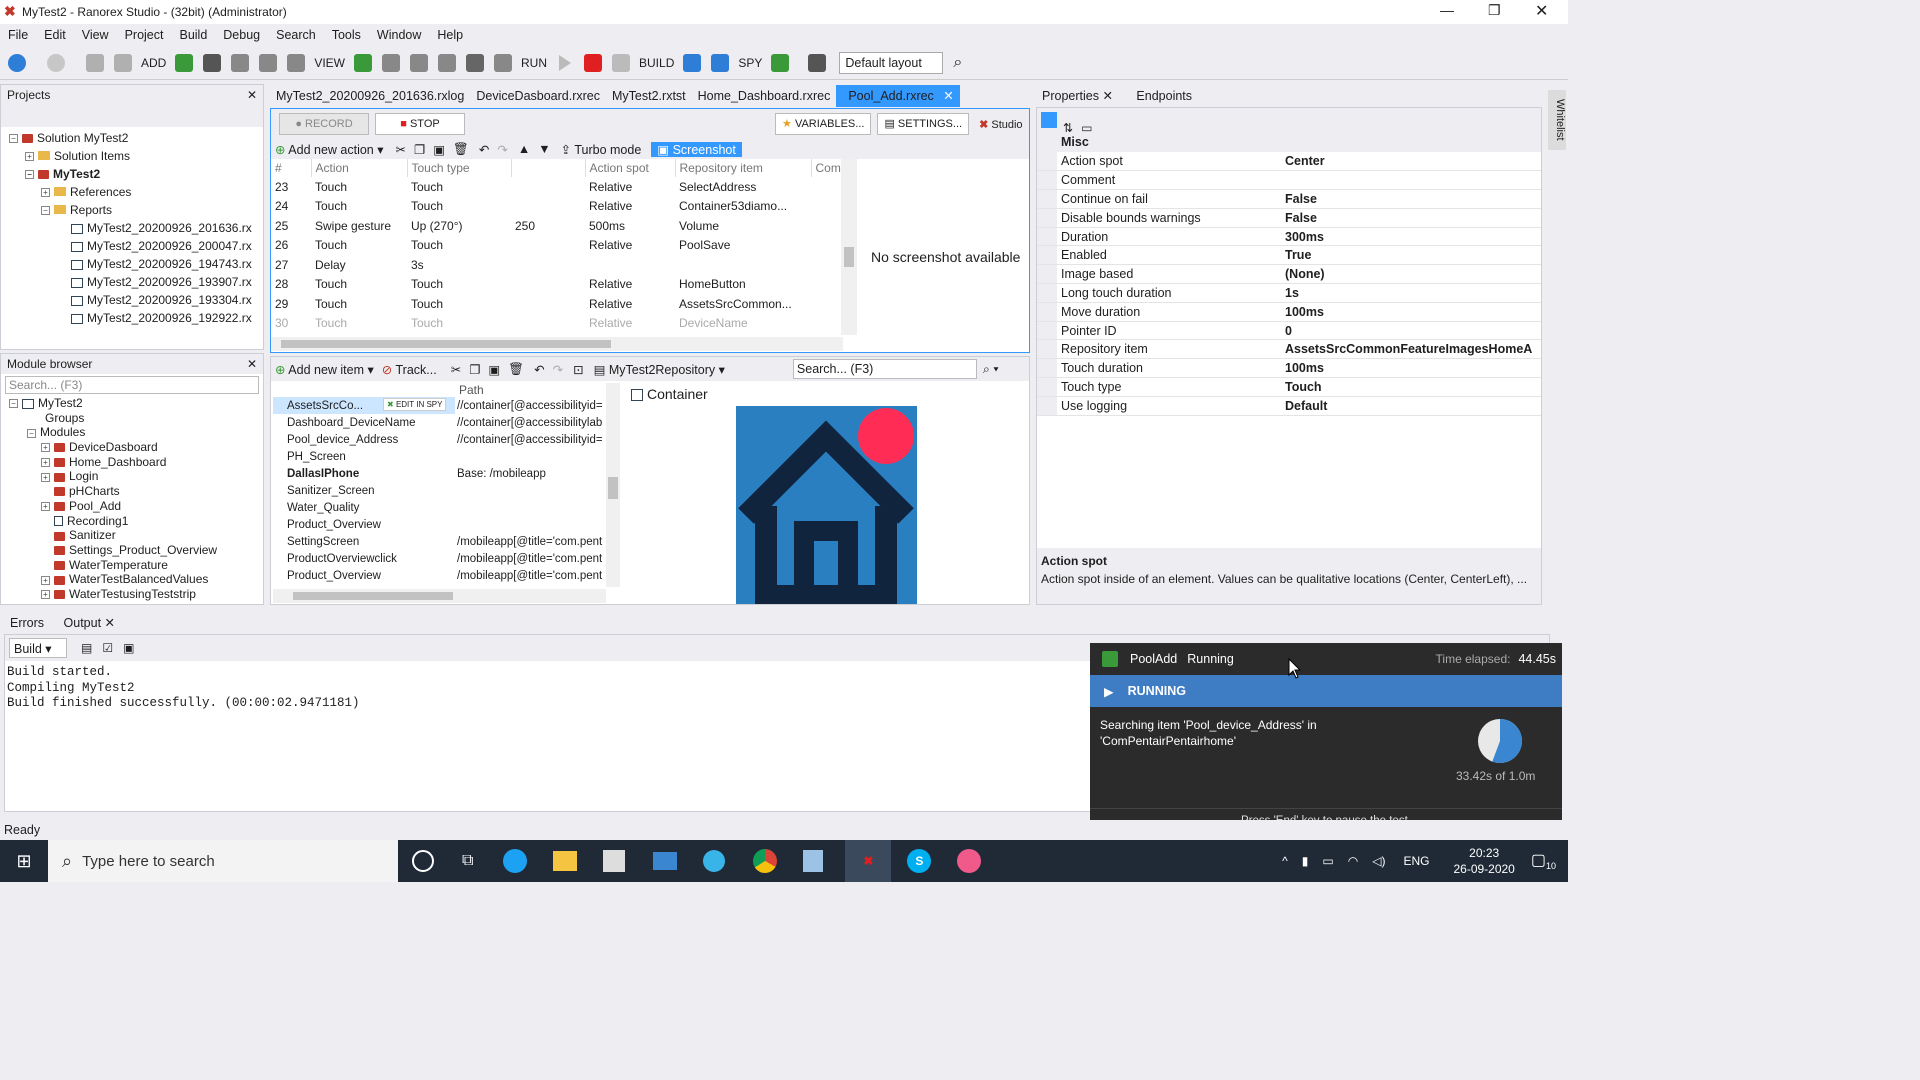 The image size is (1920, 1080). What do you see at coordinates (1077, 96) in the screenshot?
I see `tab-properties: Properties ✕` at bounding box center [1077, 96].